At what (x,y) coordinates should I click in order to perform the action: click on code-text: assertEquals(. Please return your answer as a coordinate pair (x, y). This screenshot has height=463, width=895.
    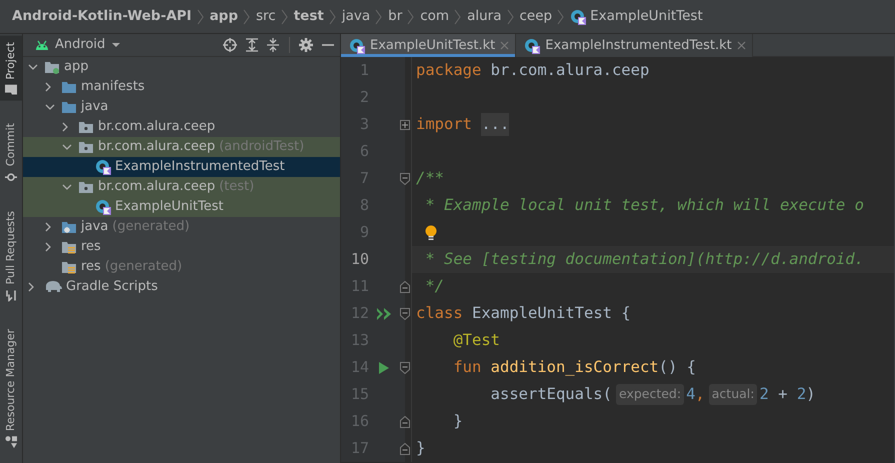
    Looking at the image, I should click on (551, 394).